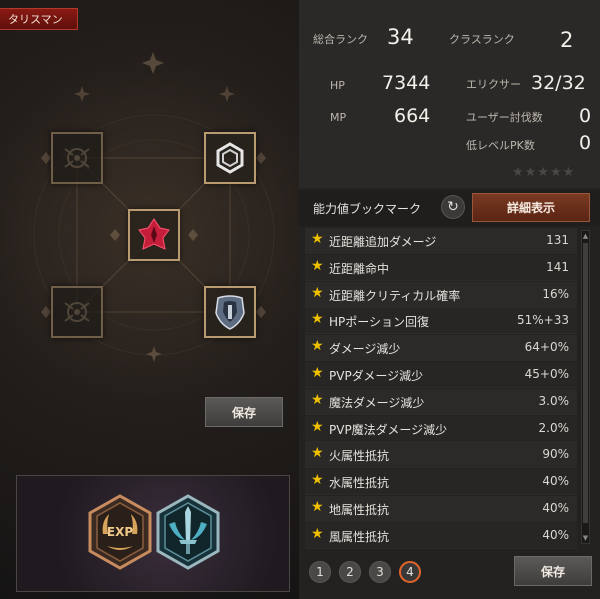 The width and height of the screenshot is (600, 599). I want to click on stat-value: 51%+33, so click(543, 320).